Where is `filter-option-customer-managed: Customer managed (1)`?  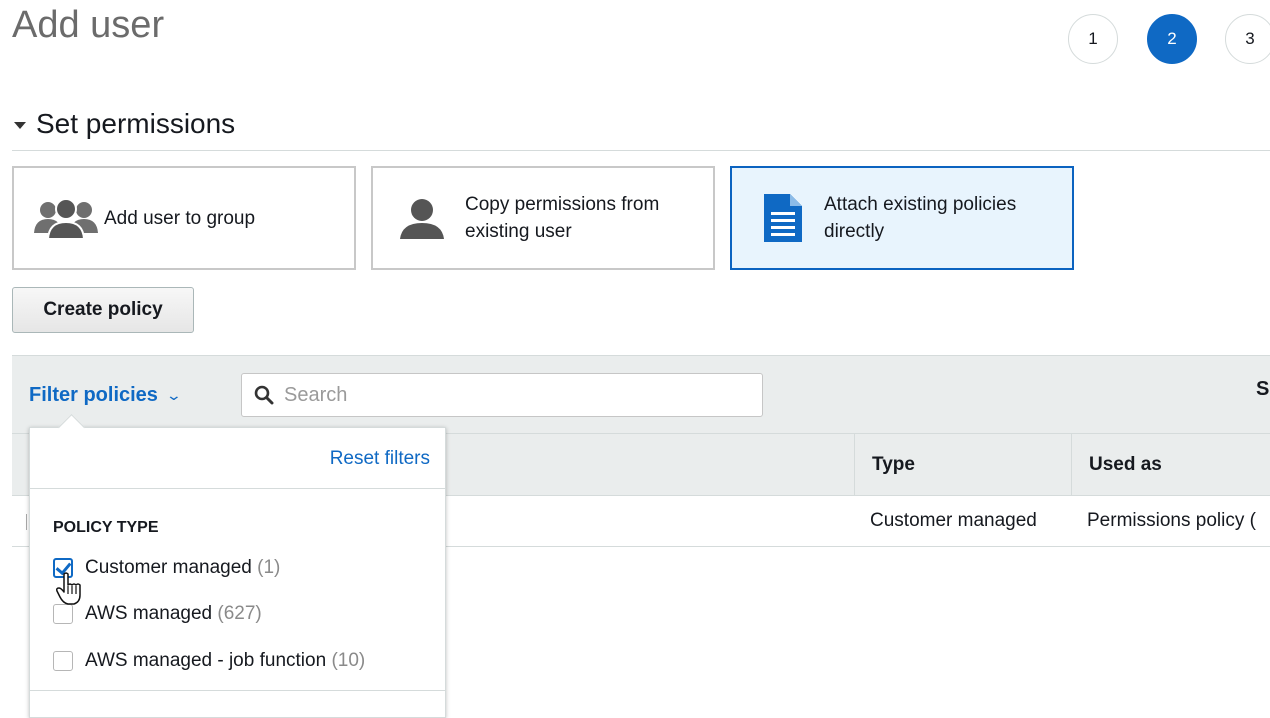
filter-option-customer-managed: Customer managed (1) is located at coordinates (166, 568).